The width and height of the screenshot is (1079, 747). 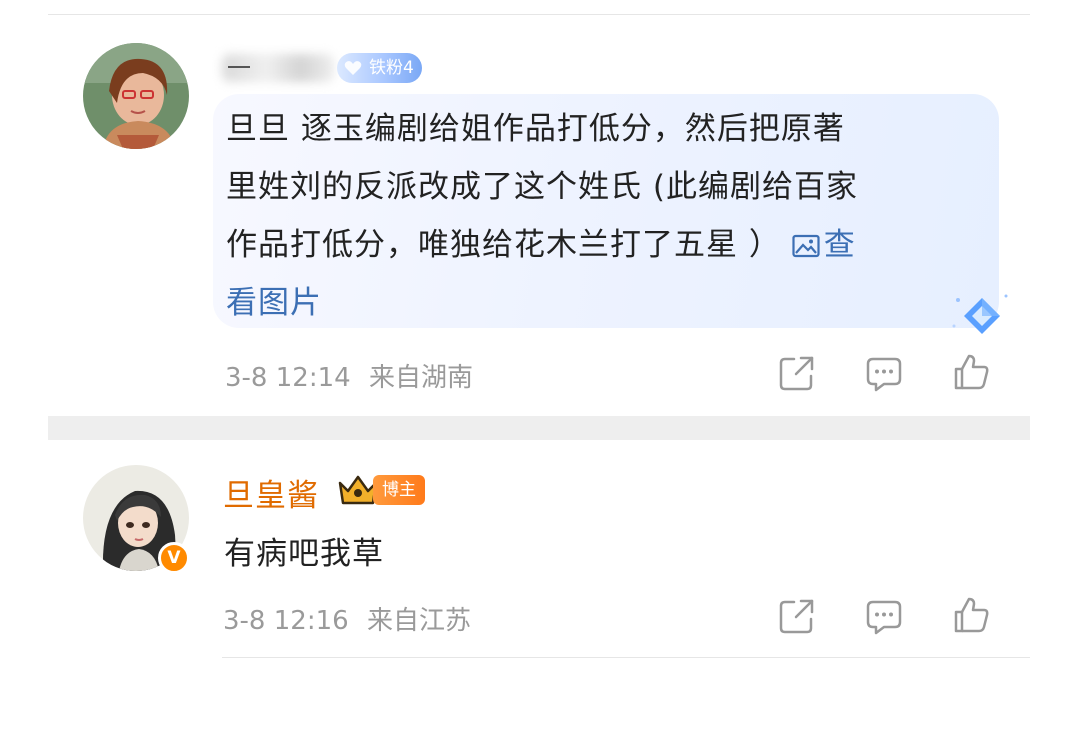 I want to click on blogger-badge: 博主, so click(x=399, y=490).